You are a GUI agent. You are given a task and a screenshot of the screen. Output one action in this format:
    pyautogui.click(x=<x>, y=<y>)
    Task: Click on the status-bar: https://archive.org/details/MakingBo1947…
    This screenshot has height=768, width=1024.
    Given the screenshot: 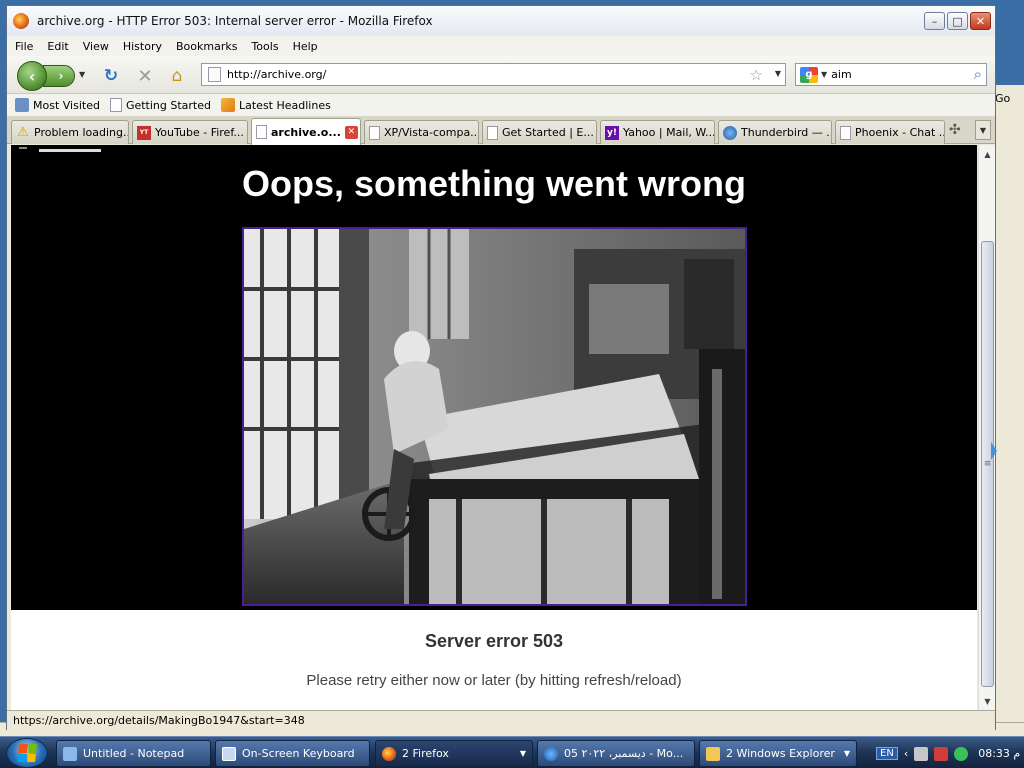 What is the action you would take?
    pyautogui.click(x=501, y=720)
    